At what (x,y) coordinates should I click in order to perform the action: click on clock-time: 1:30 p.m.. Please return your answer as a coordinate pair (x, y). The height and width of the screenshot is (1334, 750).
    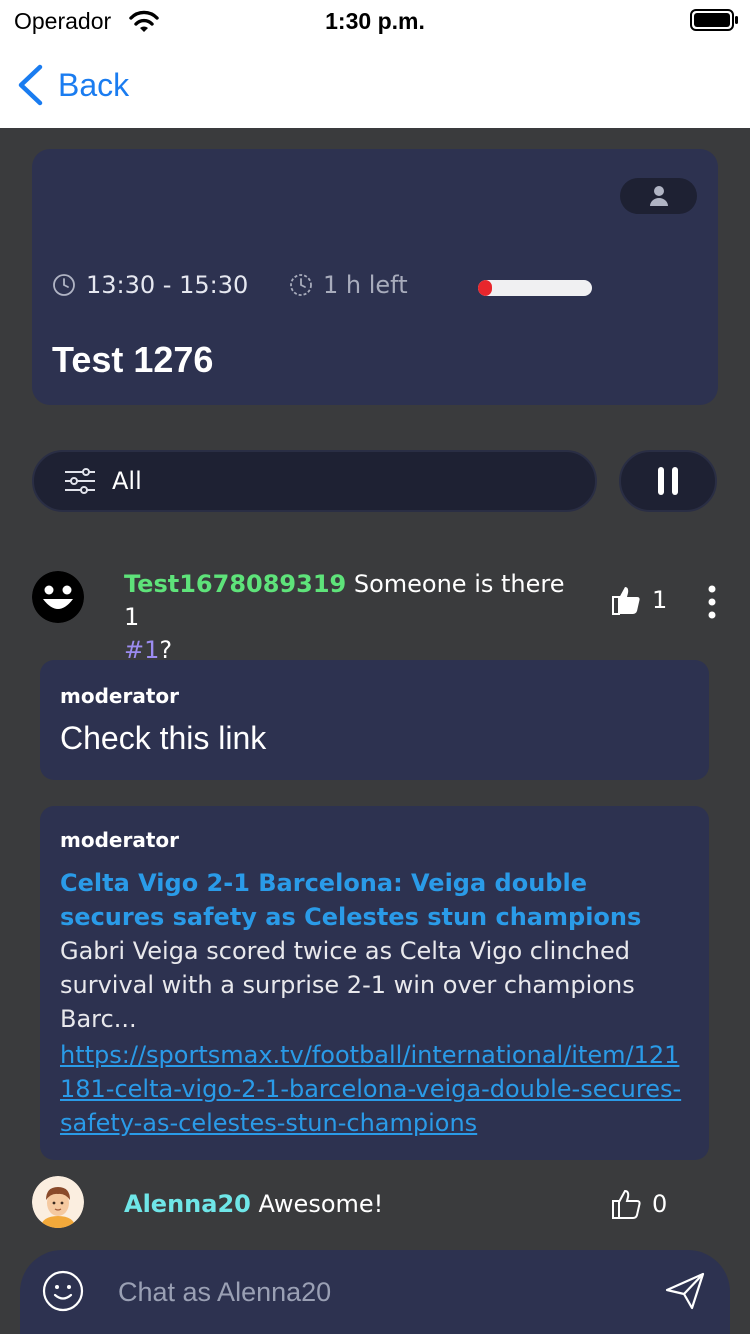
    Looking at the image, I should click on (375, 21).